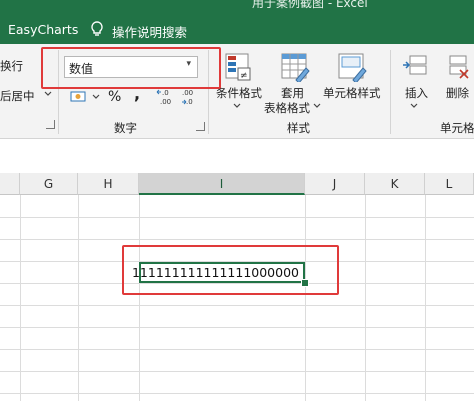  What do you see at coordinates (459, 68) in the screenshot?
I see `delete-cells-icon` at bounding box center [459, 68].